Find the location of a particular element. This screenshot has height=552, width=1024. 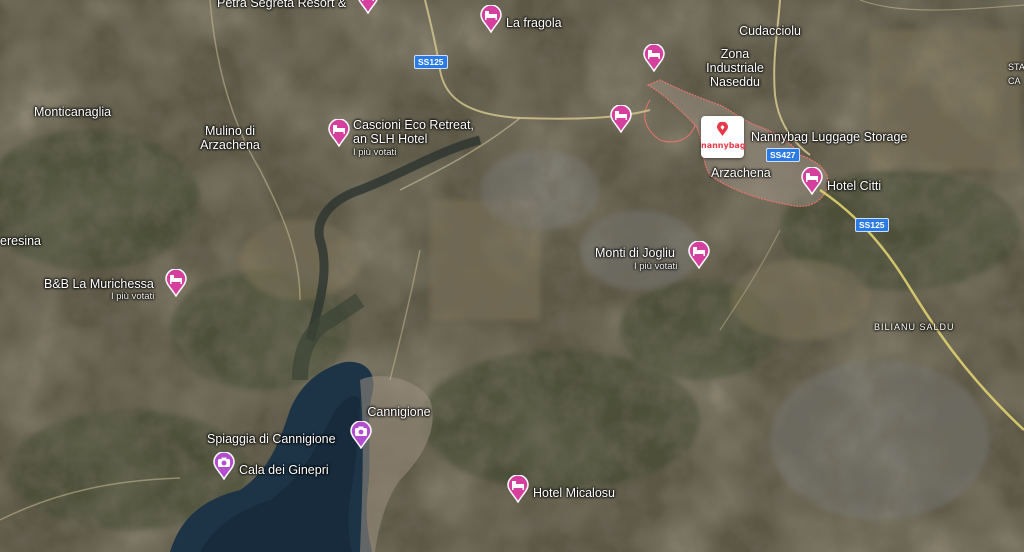

place-label-arzachena: Arzachena is located at coordinates (741, 173).